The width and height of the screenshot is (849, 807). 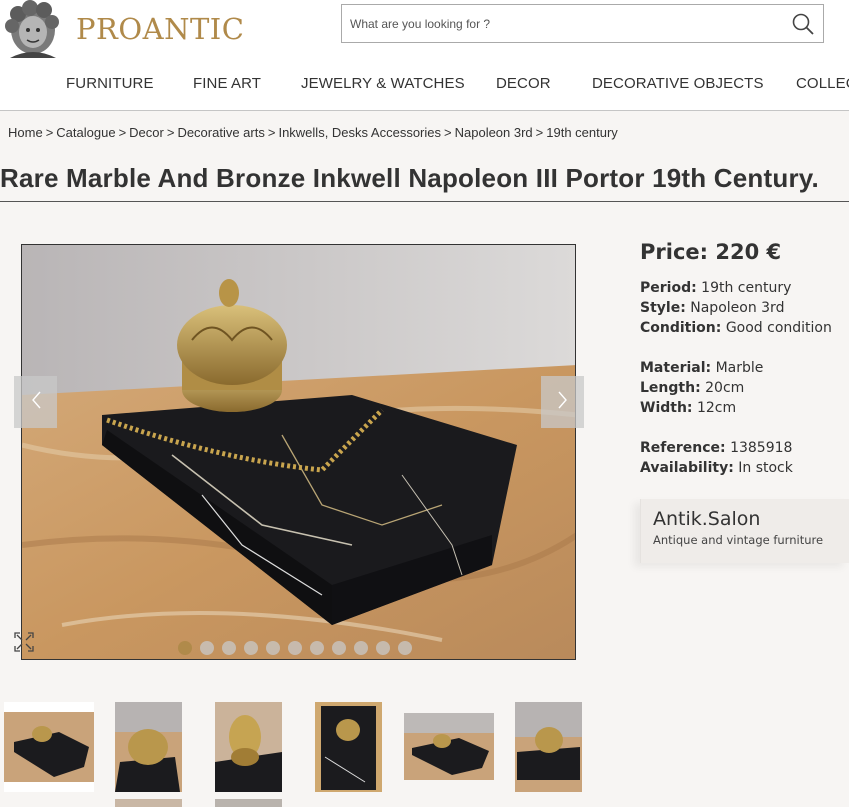 I want to click on spec-row-condition: Condition: Good condition, so click(x=736, y=328).